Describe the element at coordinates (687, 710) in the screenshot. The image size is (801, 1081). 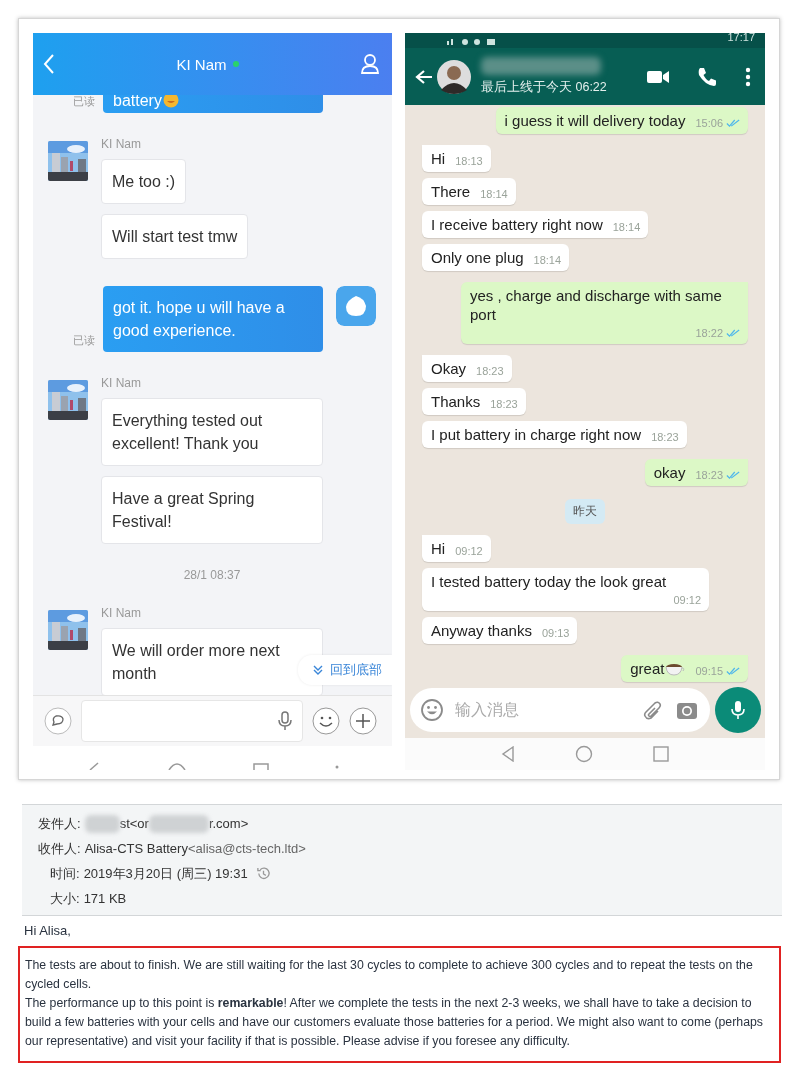
I see `camera-icon` at that location.